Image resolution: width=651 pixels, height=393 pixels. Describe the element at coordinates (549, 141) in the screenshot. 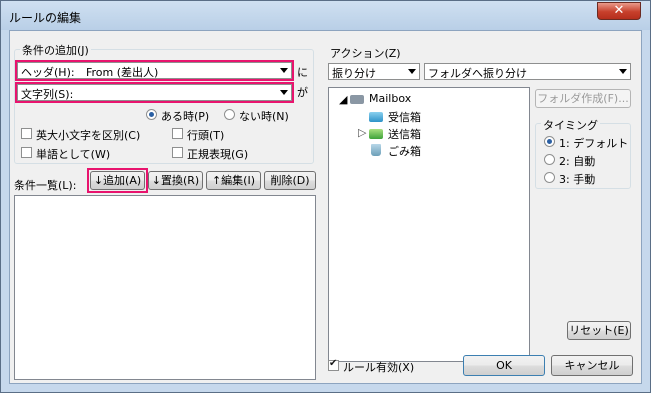

I see `timing-radio-default` at that location.